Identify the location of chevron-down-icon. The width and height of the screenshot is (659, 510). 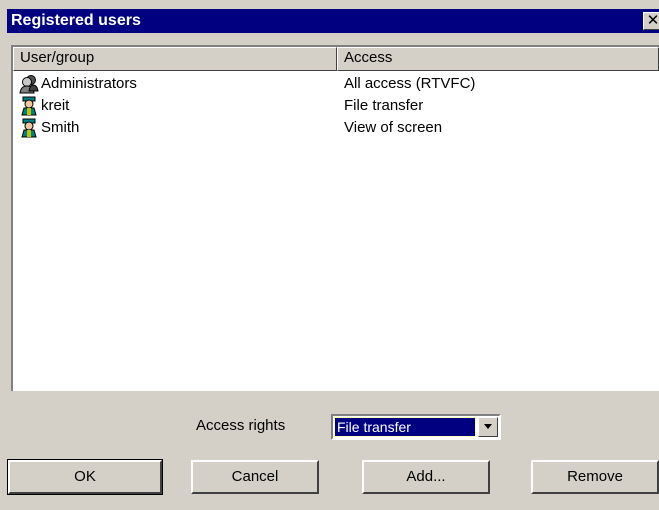
(488, 426).